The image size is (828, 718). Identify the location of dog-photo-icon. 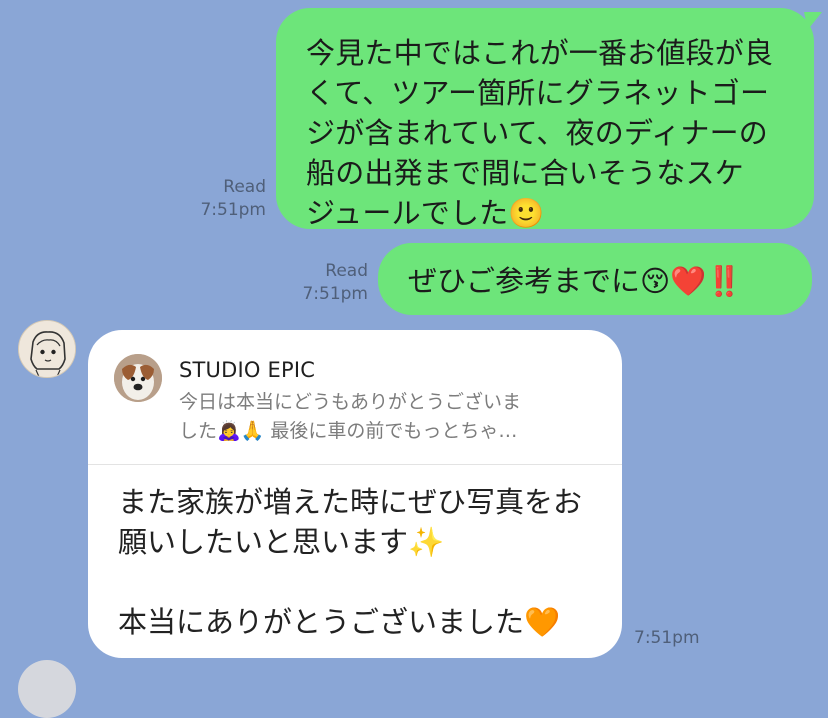
(138, 378).